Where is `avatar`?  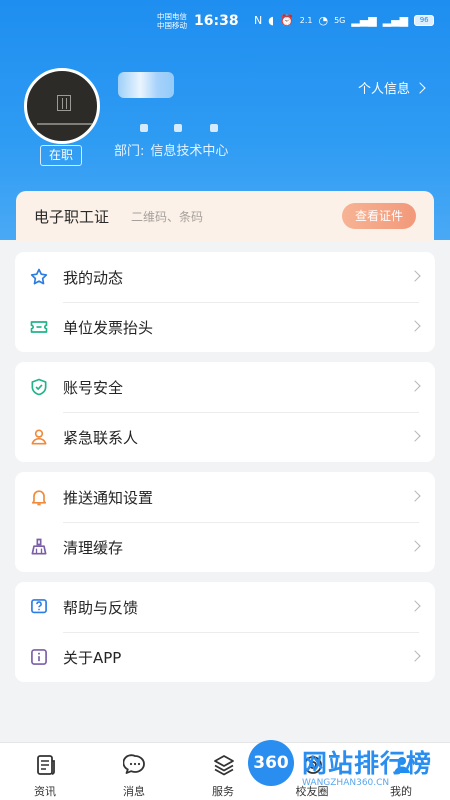 avatar is located at coordinates (62, 106).